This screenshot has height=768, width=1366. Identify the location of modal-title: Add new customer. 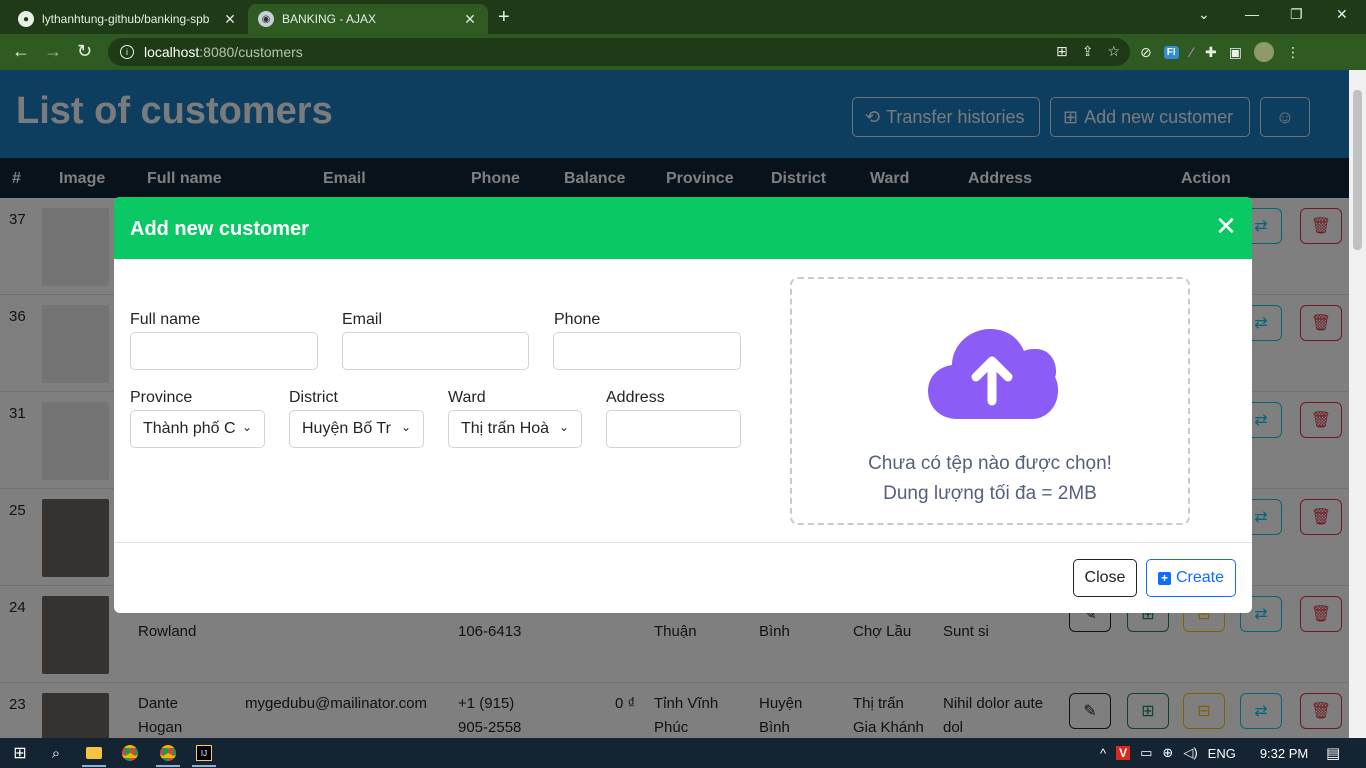
(219, 229).